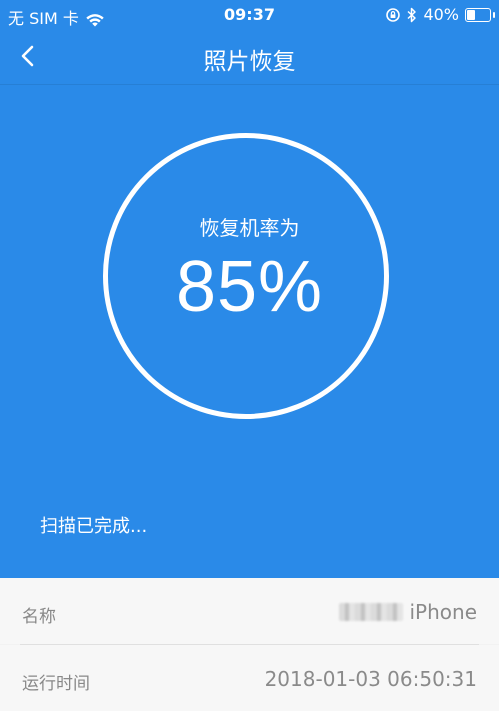  What do you see at coordinates (39, 617) in the screenshot?
I see `device-name-label: 名称` at bounding box center [39, 617].